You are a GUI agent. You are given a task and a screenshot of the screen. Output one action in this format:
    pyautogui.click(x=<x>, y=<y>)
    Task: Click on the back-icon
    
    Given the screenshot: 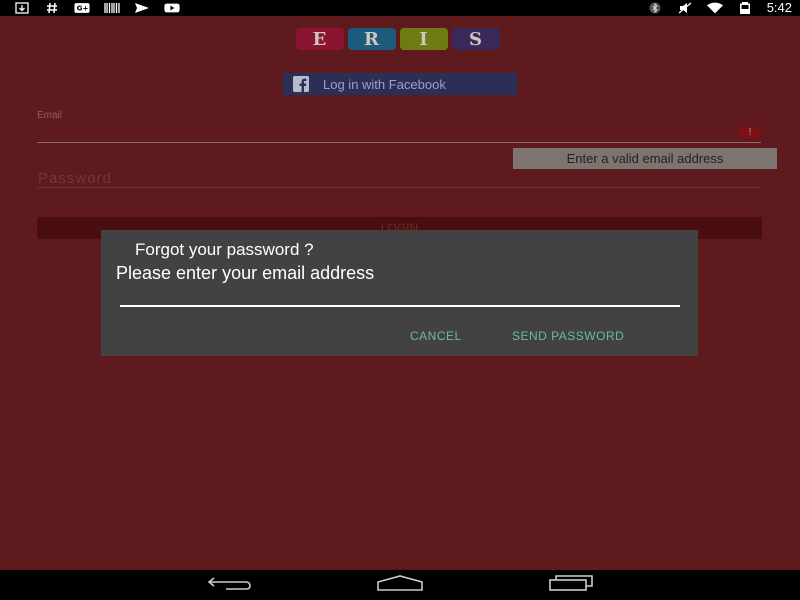 What is the action you would take?
    pyautogui.click(x=229, y=585)
    